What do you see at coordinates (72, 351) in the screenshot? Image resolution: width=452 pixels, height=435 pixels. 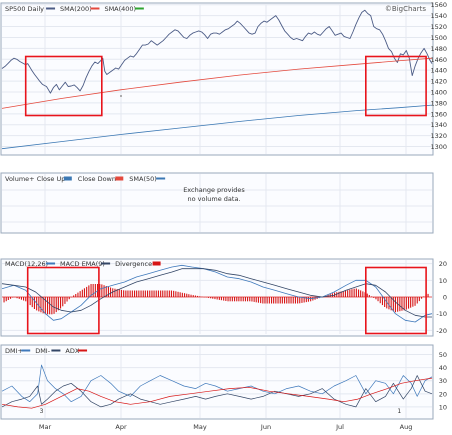 I see `legend-label: ADX` at bounding box center [72, 351].